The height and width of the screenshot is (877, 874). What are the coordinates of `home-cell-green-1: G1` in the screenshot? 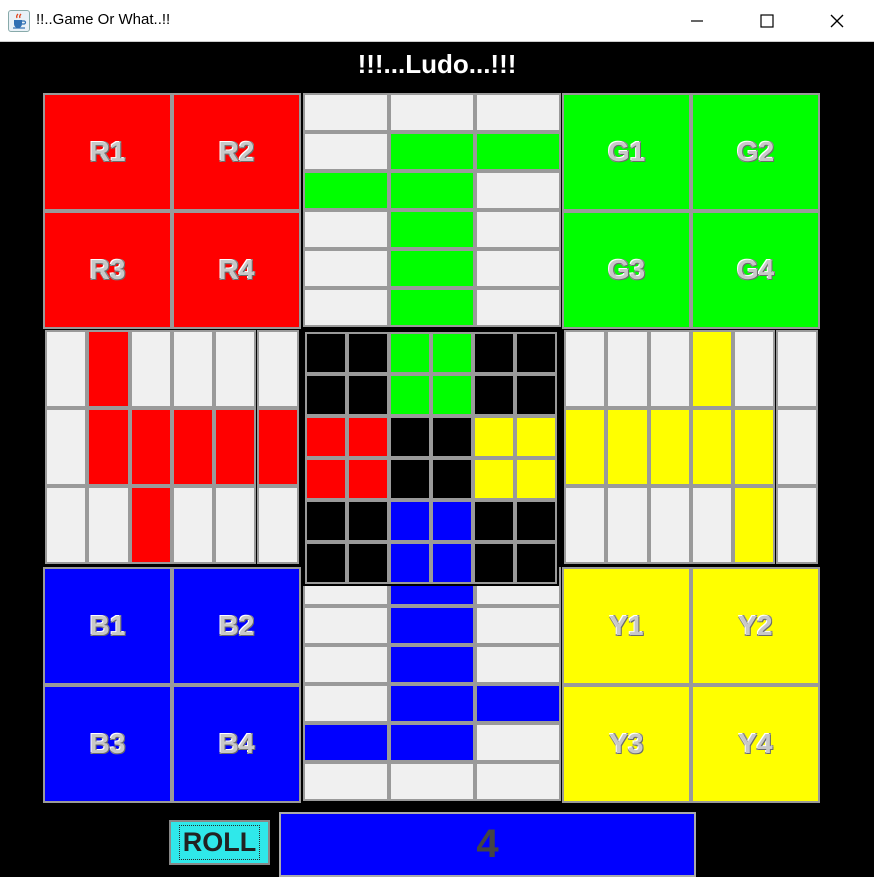 It's located at (626, 152).